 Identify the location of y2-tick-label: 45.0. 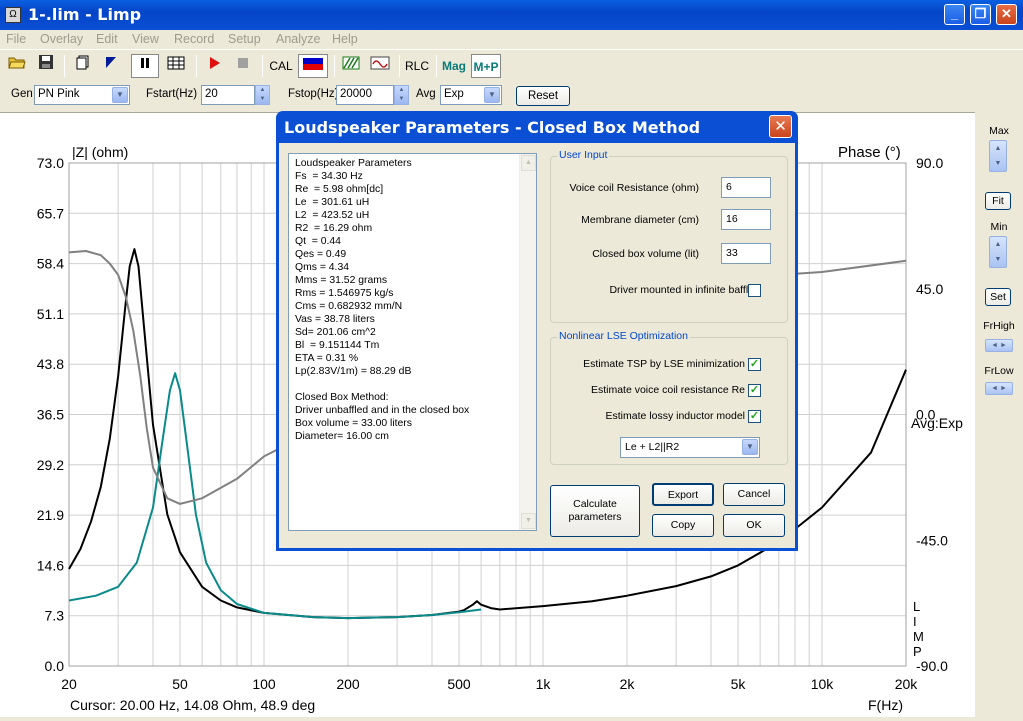
(929, 289).